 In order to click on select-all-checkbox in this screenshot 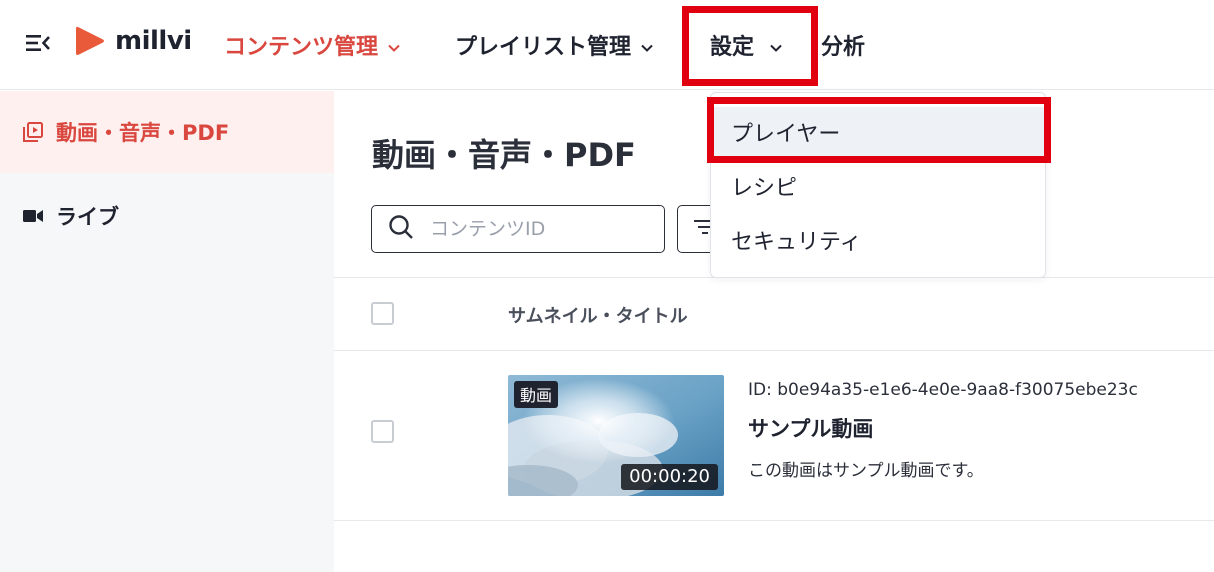, I will do `click(382, 313)`.